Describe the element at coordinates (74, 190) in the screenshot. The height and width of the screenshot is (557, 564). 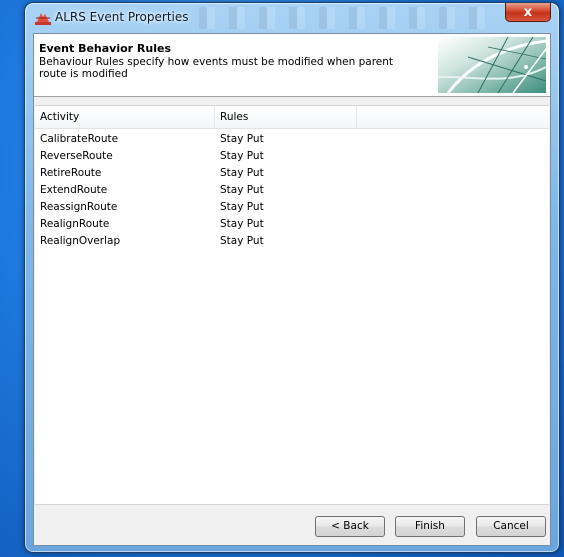
I see `activity-cell: ExtendRoute` at that location.